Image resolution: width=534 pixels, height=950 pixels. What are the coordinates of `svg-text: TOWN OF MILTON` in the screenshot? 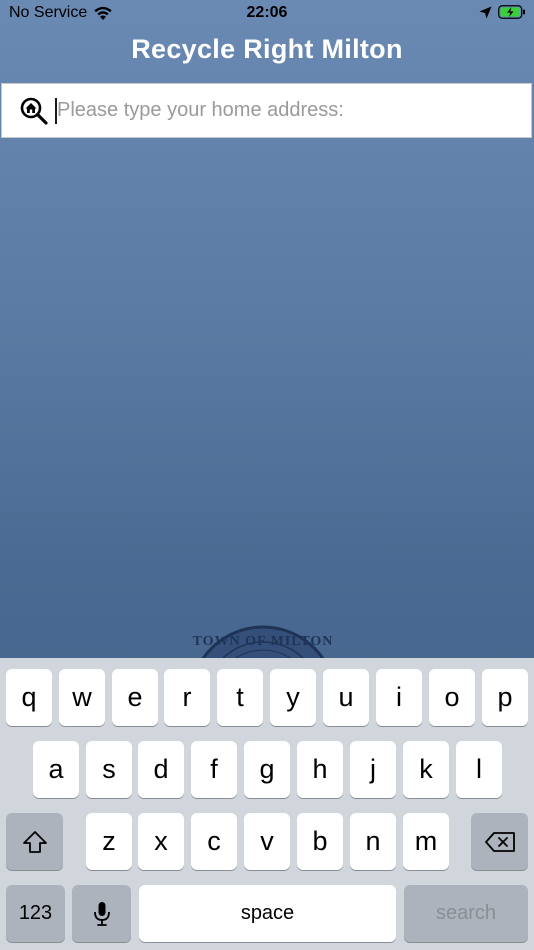 It's located at (263, 641).